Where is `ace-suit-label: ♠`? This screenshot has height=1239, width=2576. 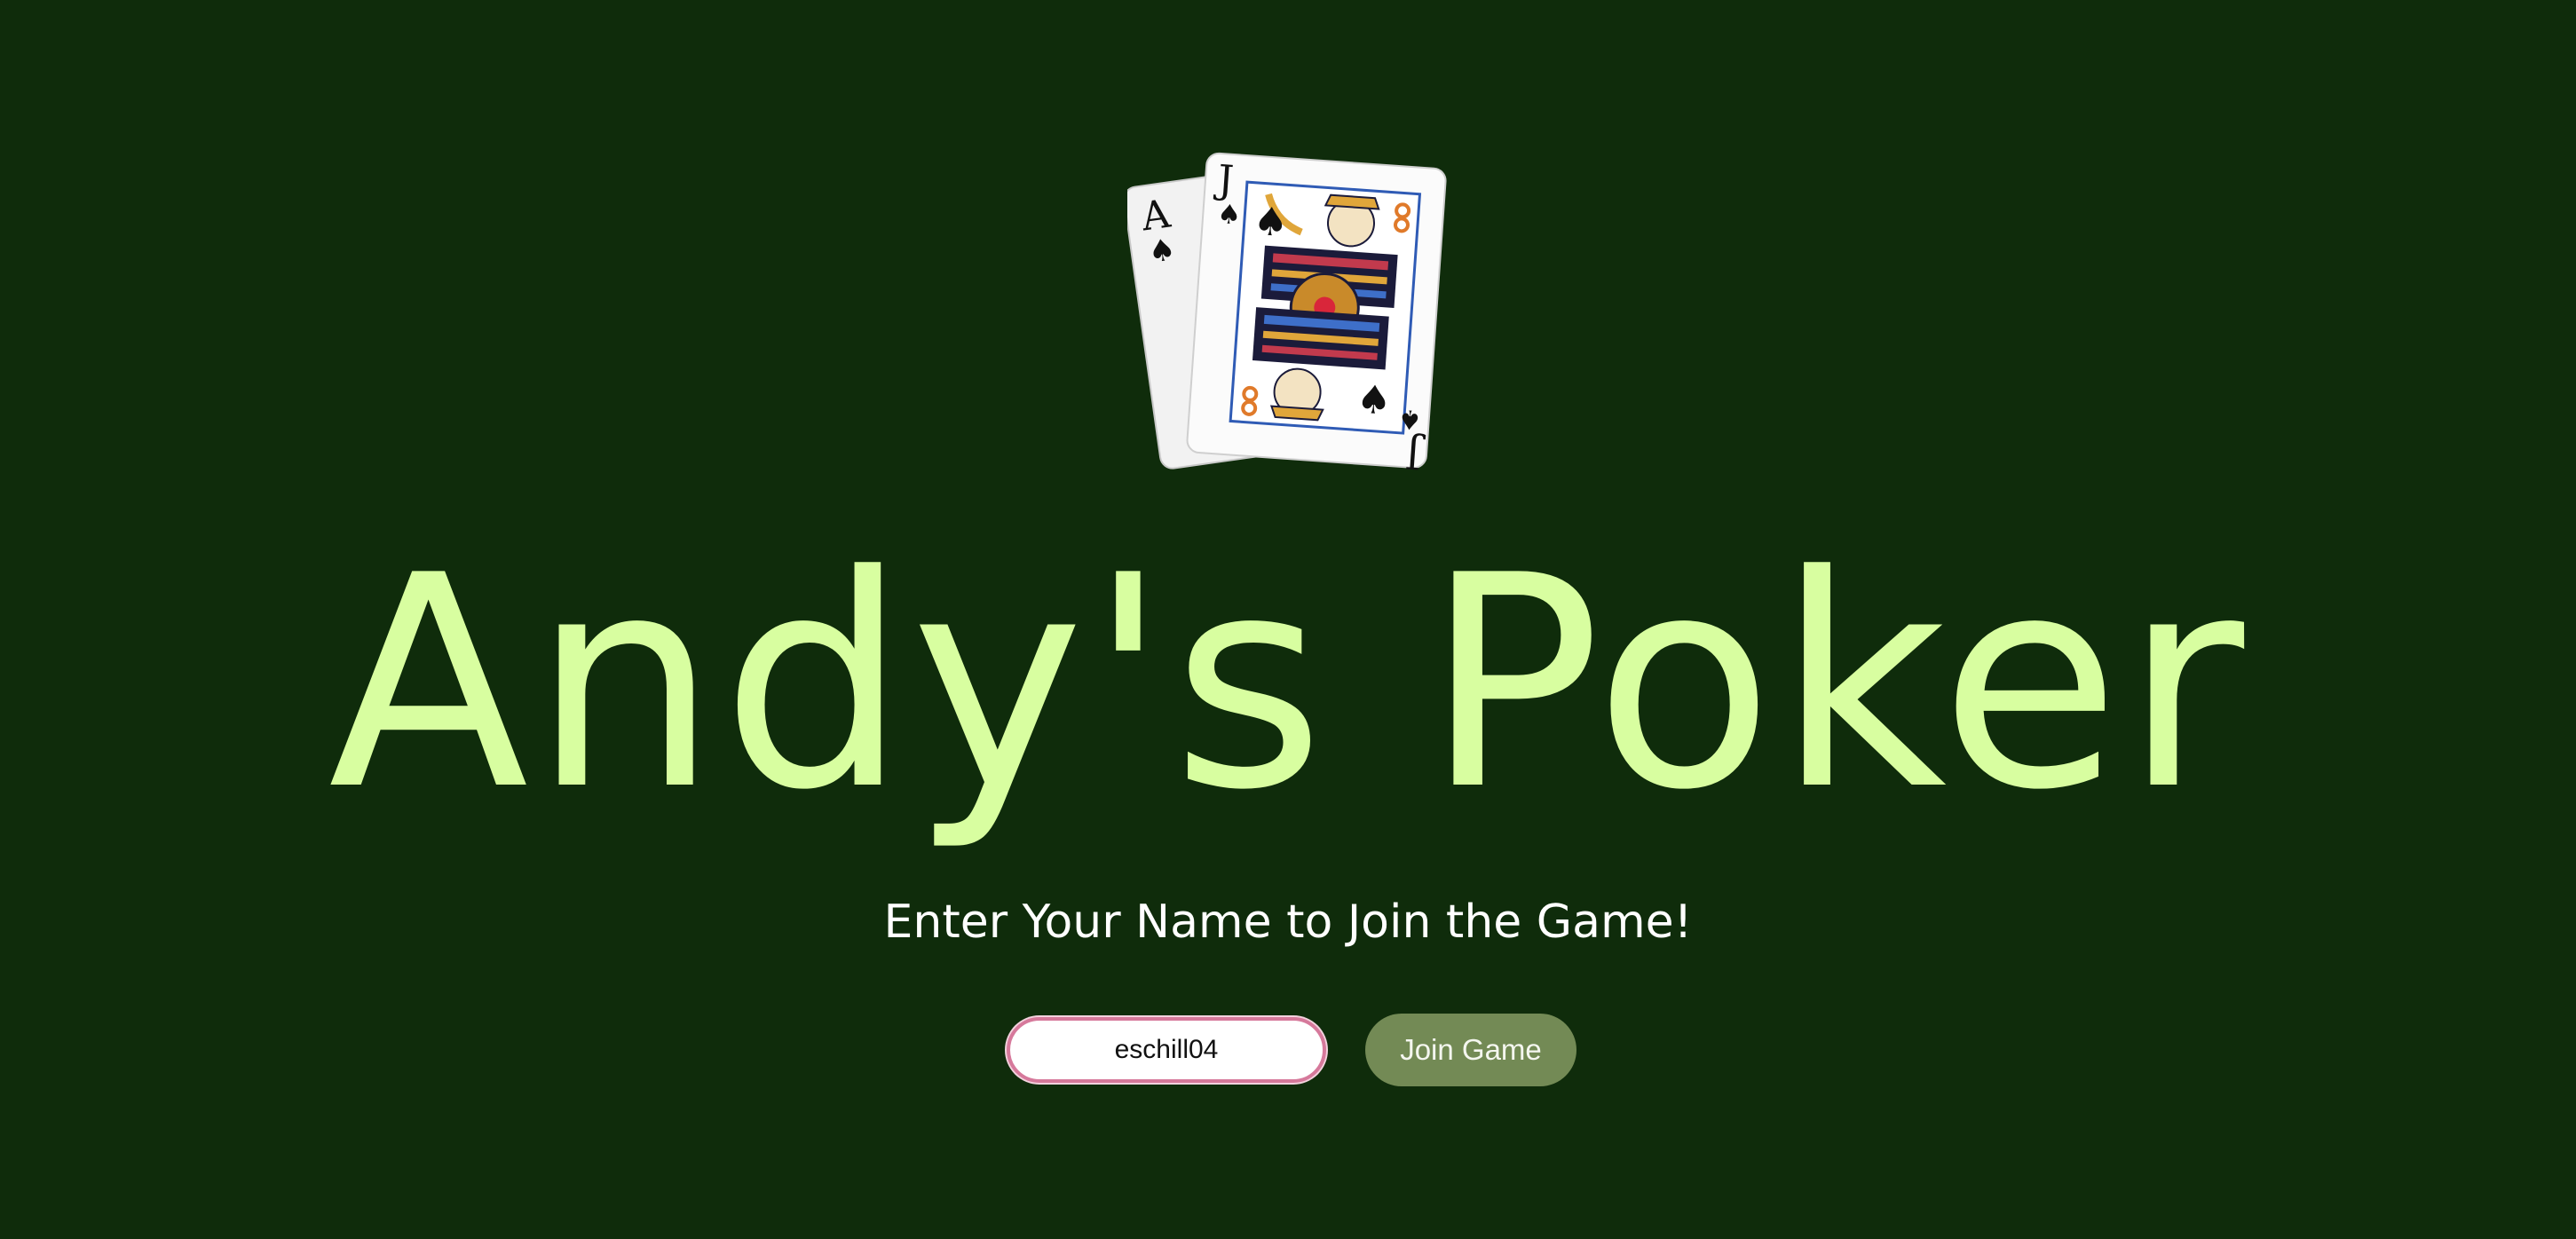
ace-suit-label: ♠ is located at coordinates (1162, 251).